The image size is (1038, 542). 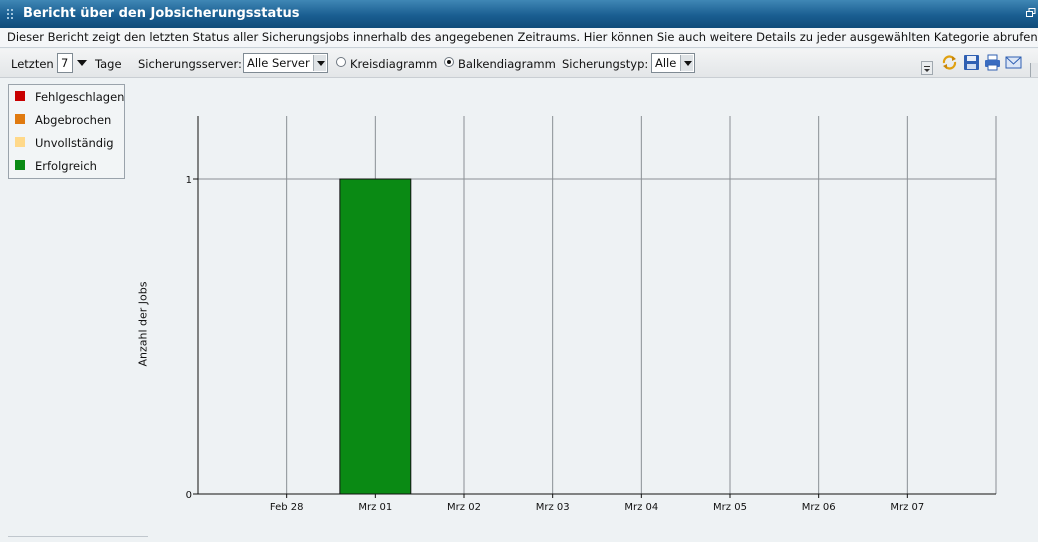 I want to click on backup-type-value: Alle, so click(x=666, y=63).